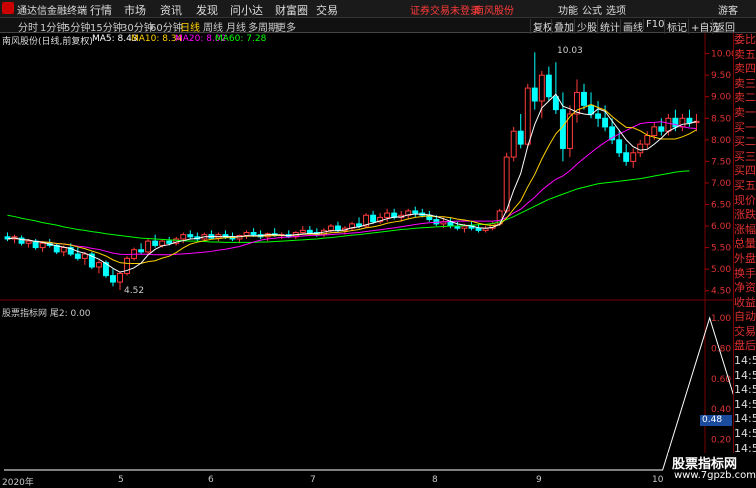 This screenshot has height=488, width=756. Describe the element at coordinates (745, 83) in the screenshot. I see `side-label: 卖三` at that location.